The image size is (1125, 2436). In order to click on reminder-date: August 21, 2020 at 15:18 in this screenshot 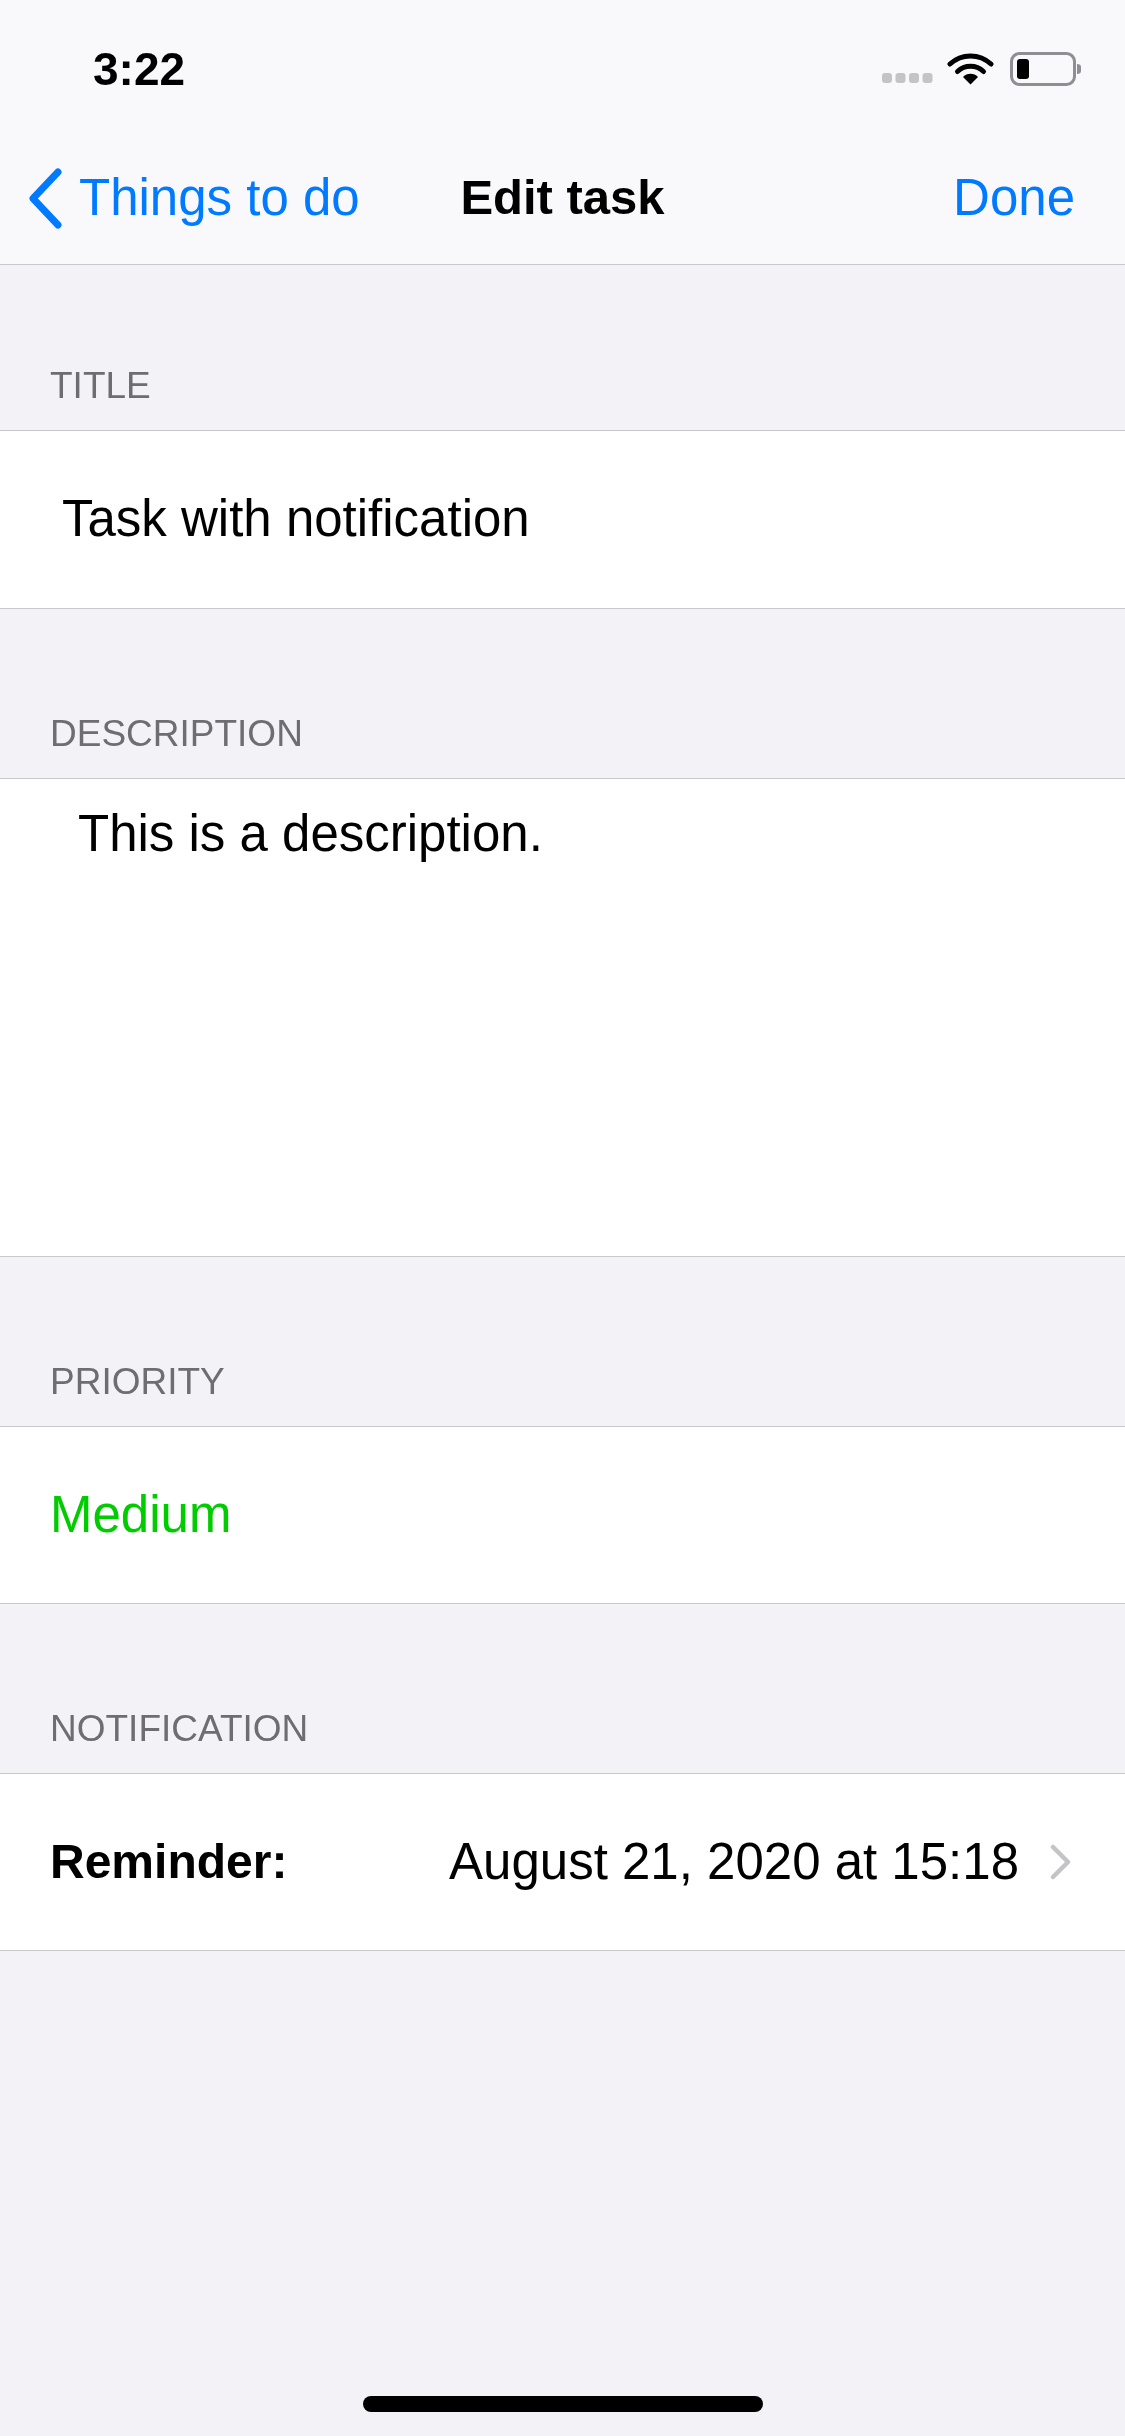, I will do `click(734, 1861)`.